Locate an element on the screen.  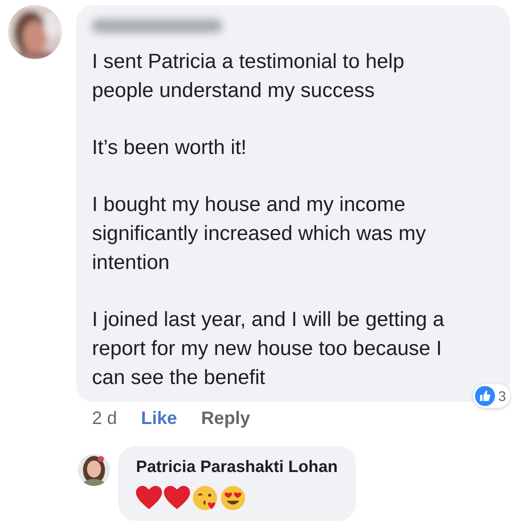
timestamp: 2 d is located at coordinates (105, 418).